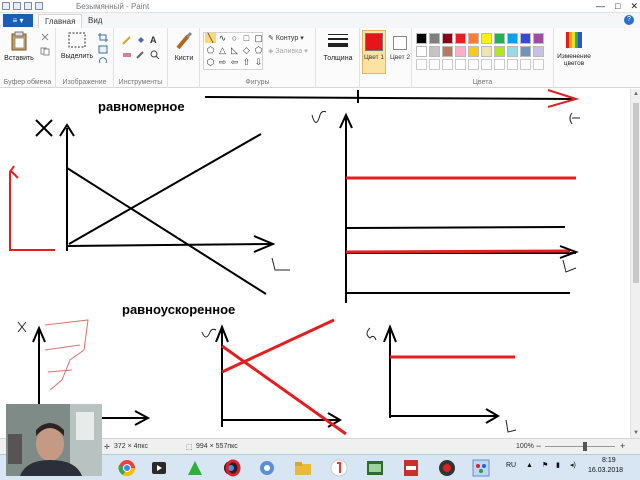  What do you see at coordinates (28, 6) in the screenshot?
I see `undo-icon` at bounding box center [28, 6].